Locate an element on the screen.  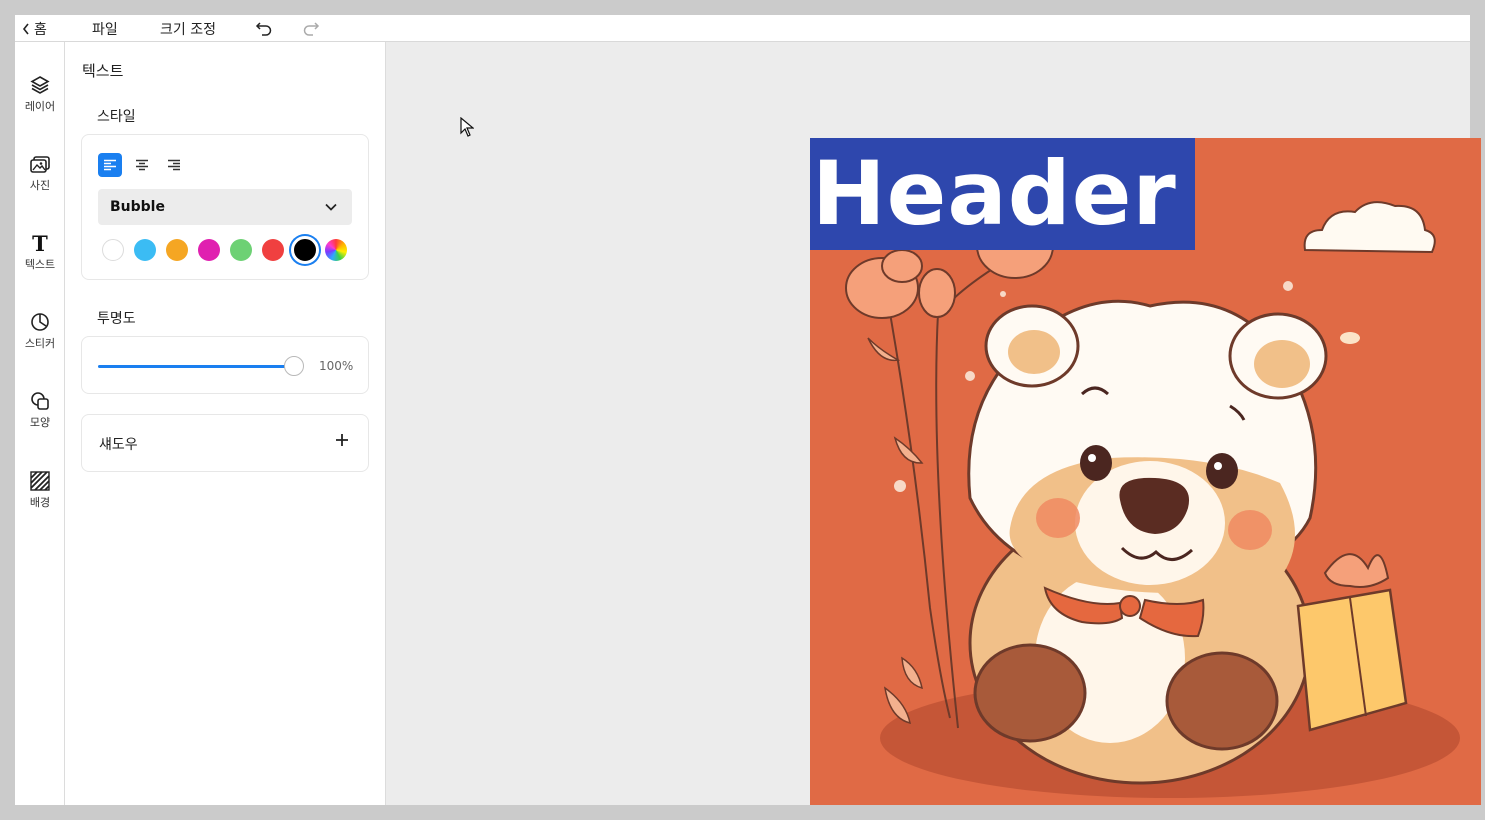
style-card: Bubble is located at coordinates (225, 207).